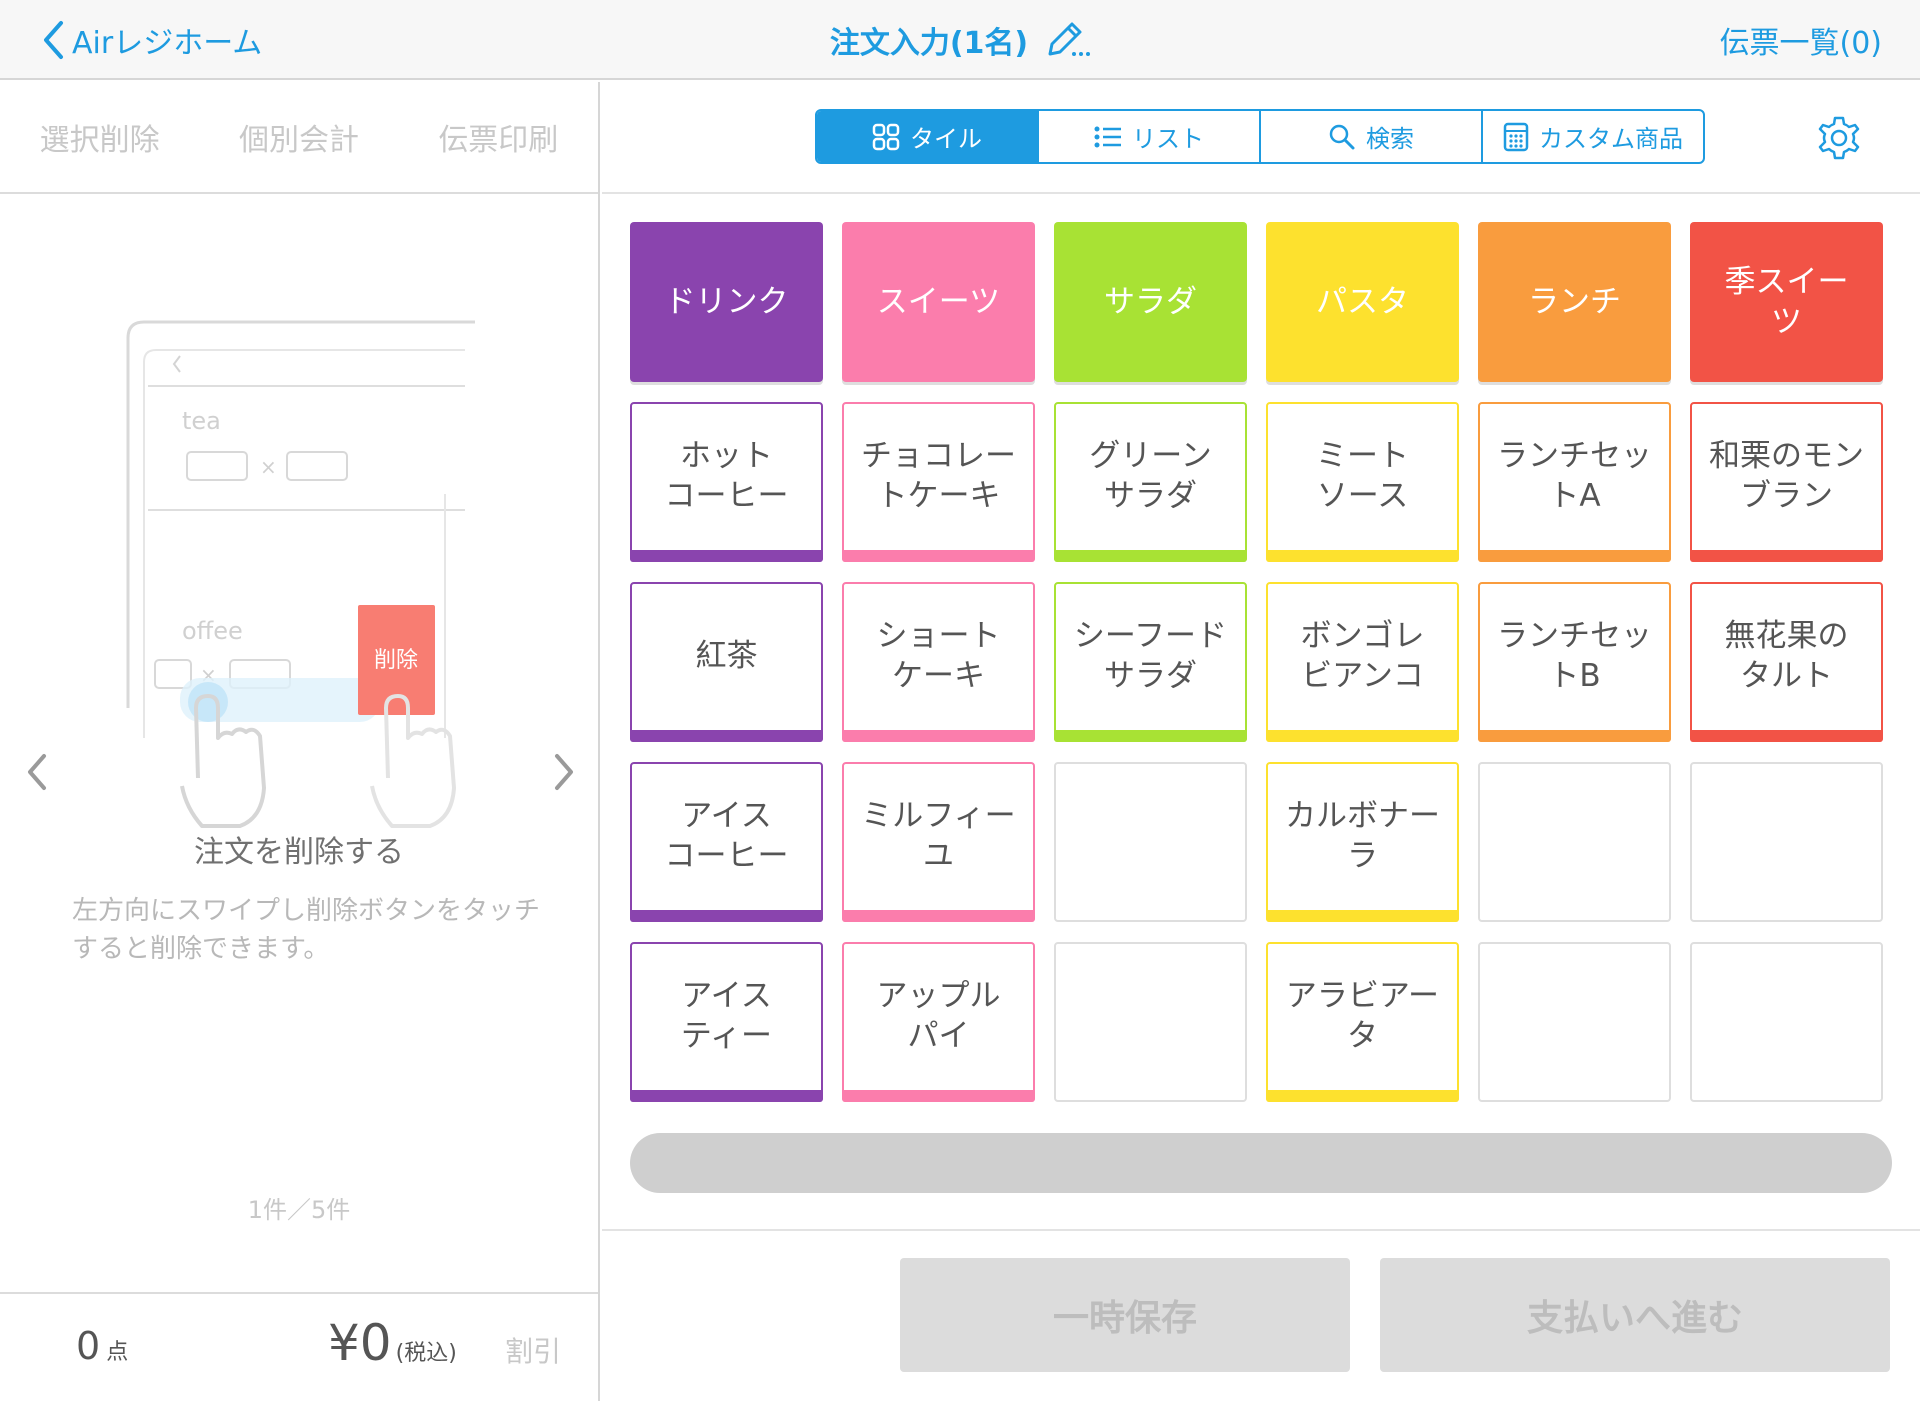 Image resolution: width=1920 pixels, height=1401 pixels. I want to click on product-tile: シーフード サラダ, so click(1150, 662).